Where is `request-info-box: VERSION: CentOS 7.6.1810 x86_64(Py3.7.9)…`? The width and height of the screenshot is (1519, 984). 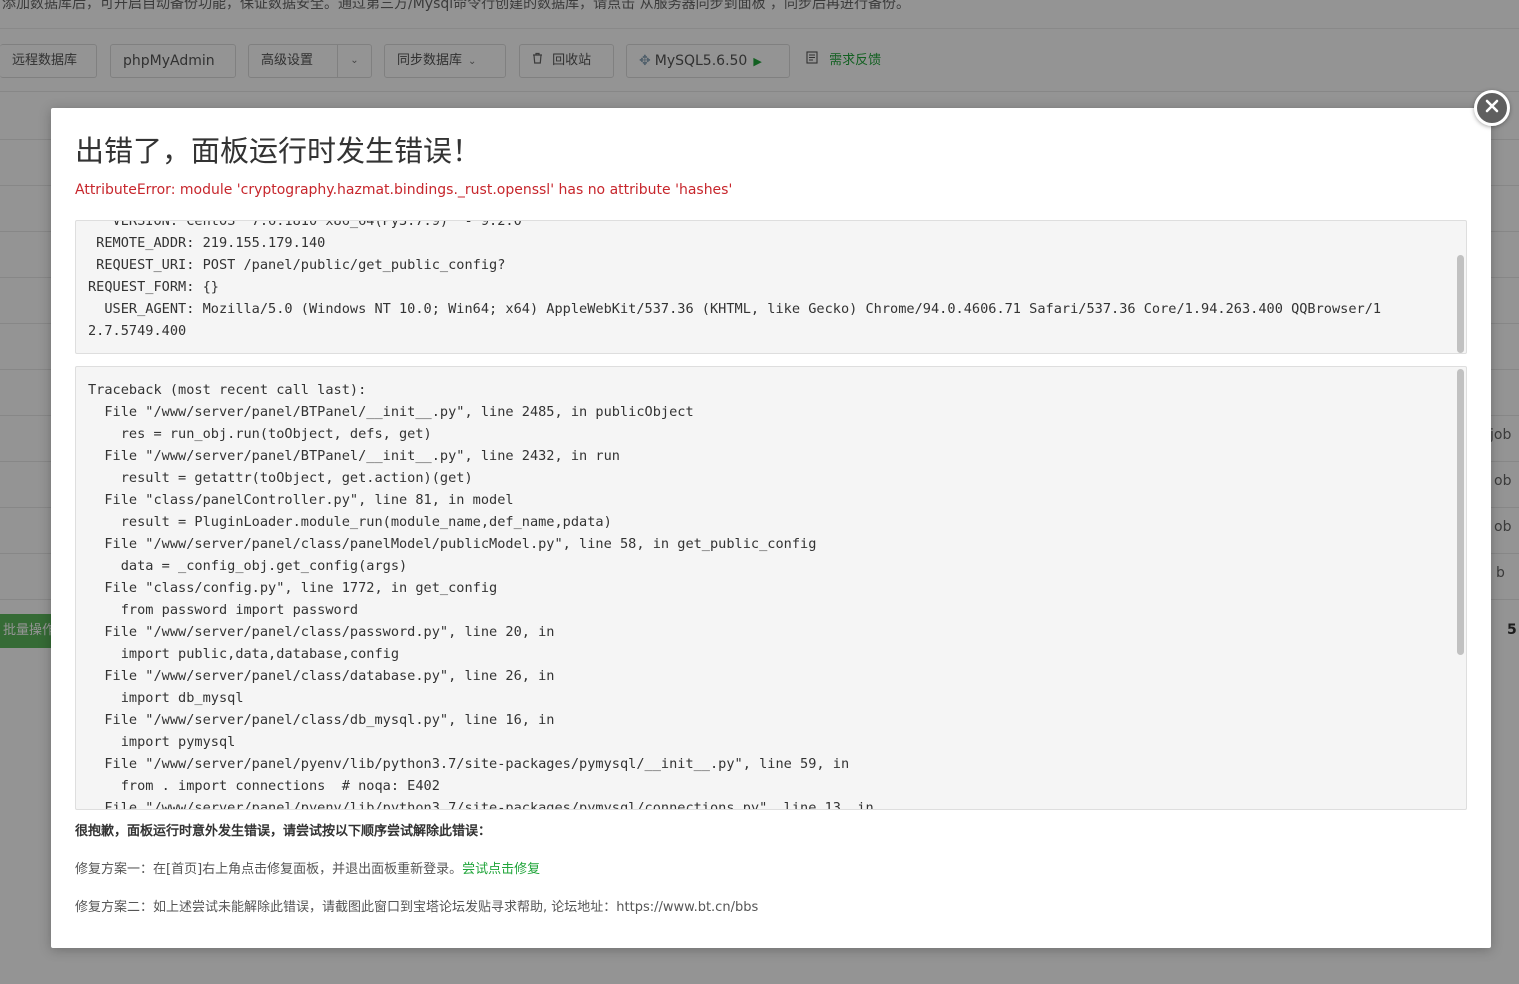 request-info-box: VERSION: CentOS 7.6.1810 x86_64(Py3.7.9)… is located at coordinates (771, 287).